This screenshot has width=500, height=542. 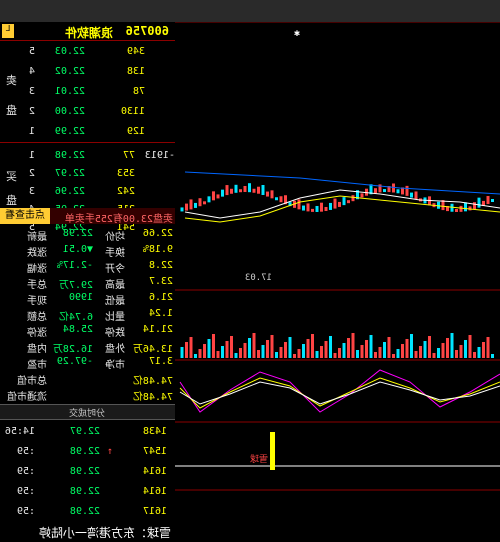 What do you see at coordinates (87, 330) in the screenshot?
I see `stat-row: 涨停 25.84 跌停 21.14` at bounding box center [87, 330].